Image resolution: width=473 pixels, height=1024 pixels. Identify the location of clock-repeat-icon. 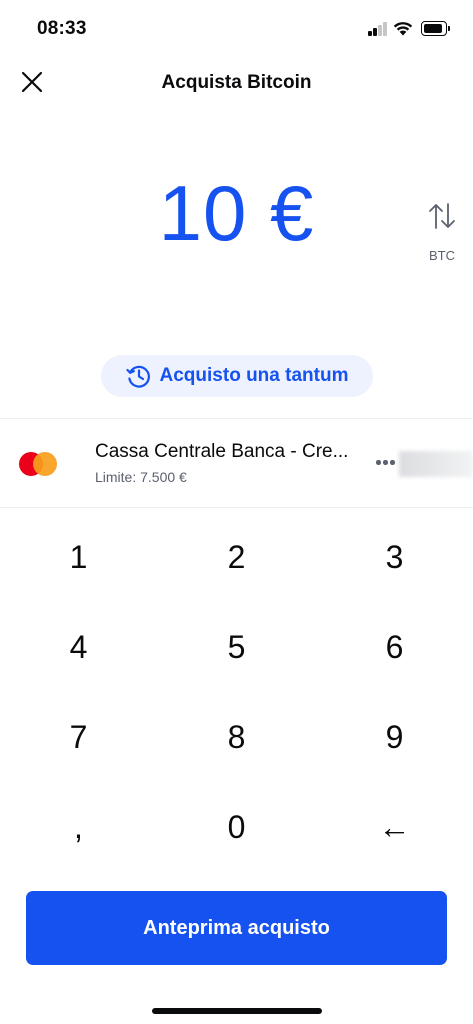
(137, 376).